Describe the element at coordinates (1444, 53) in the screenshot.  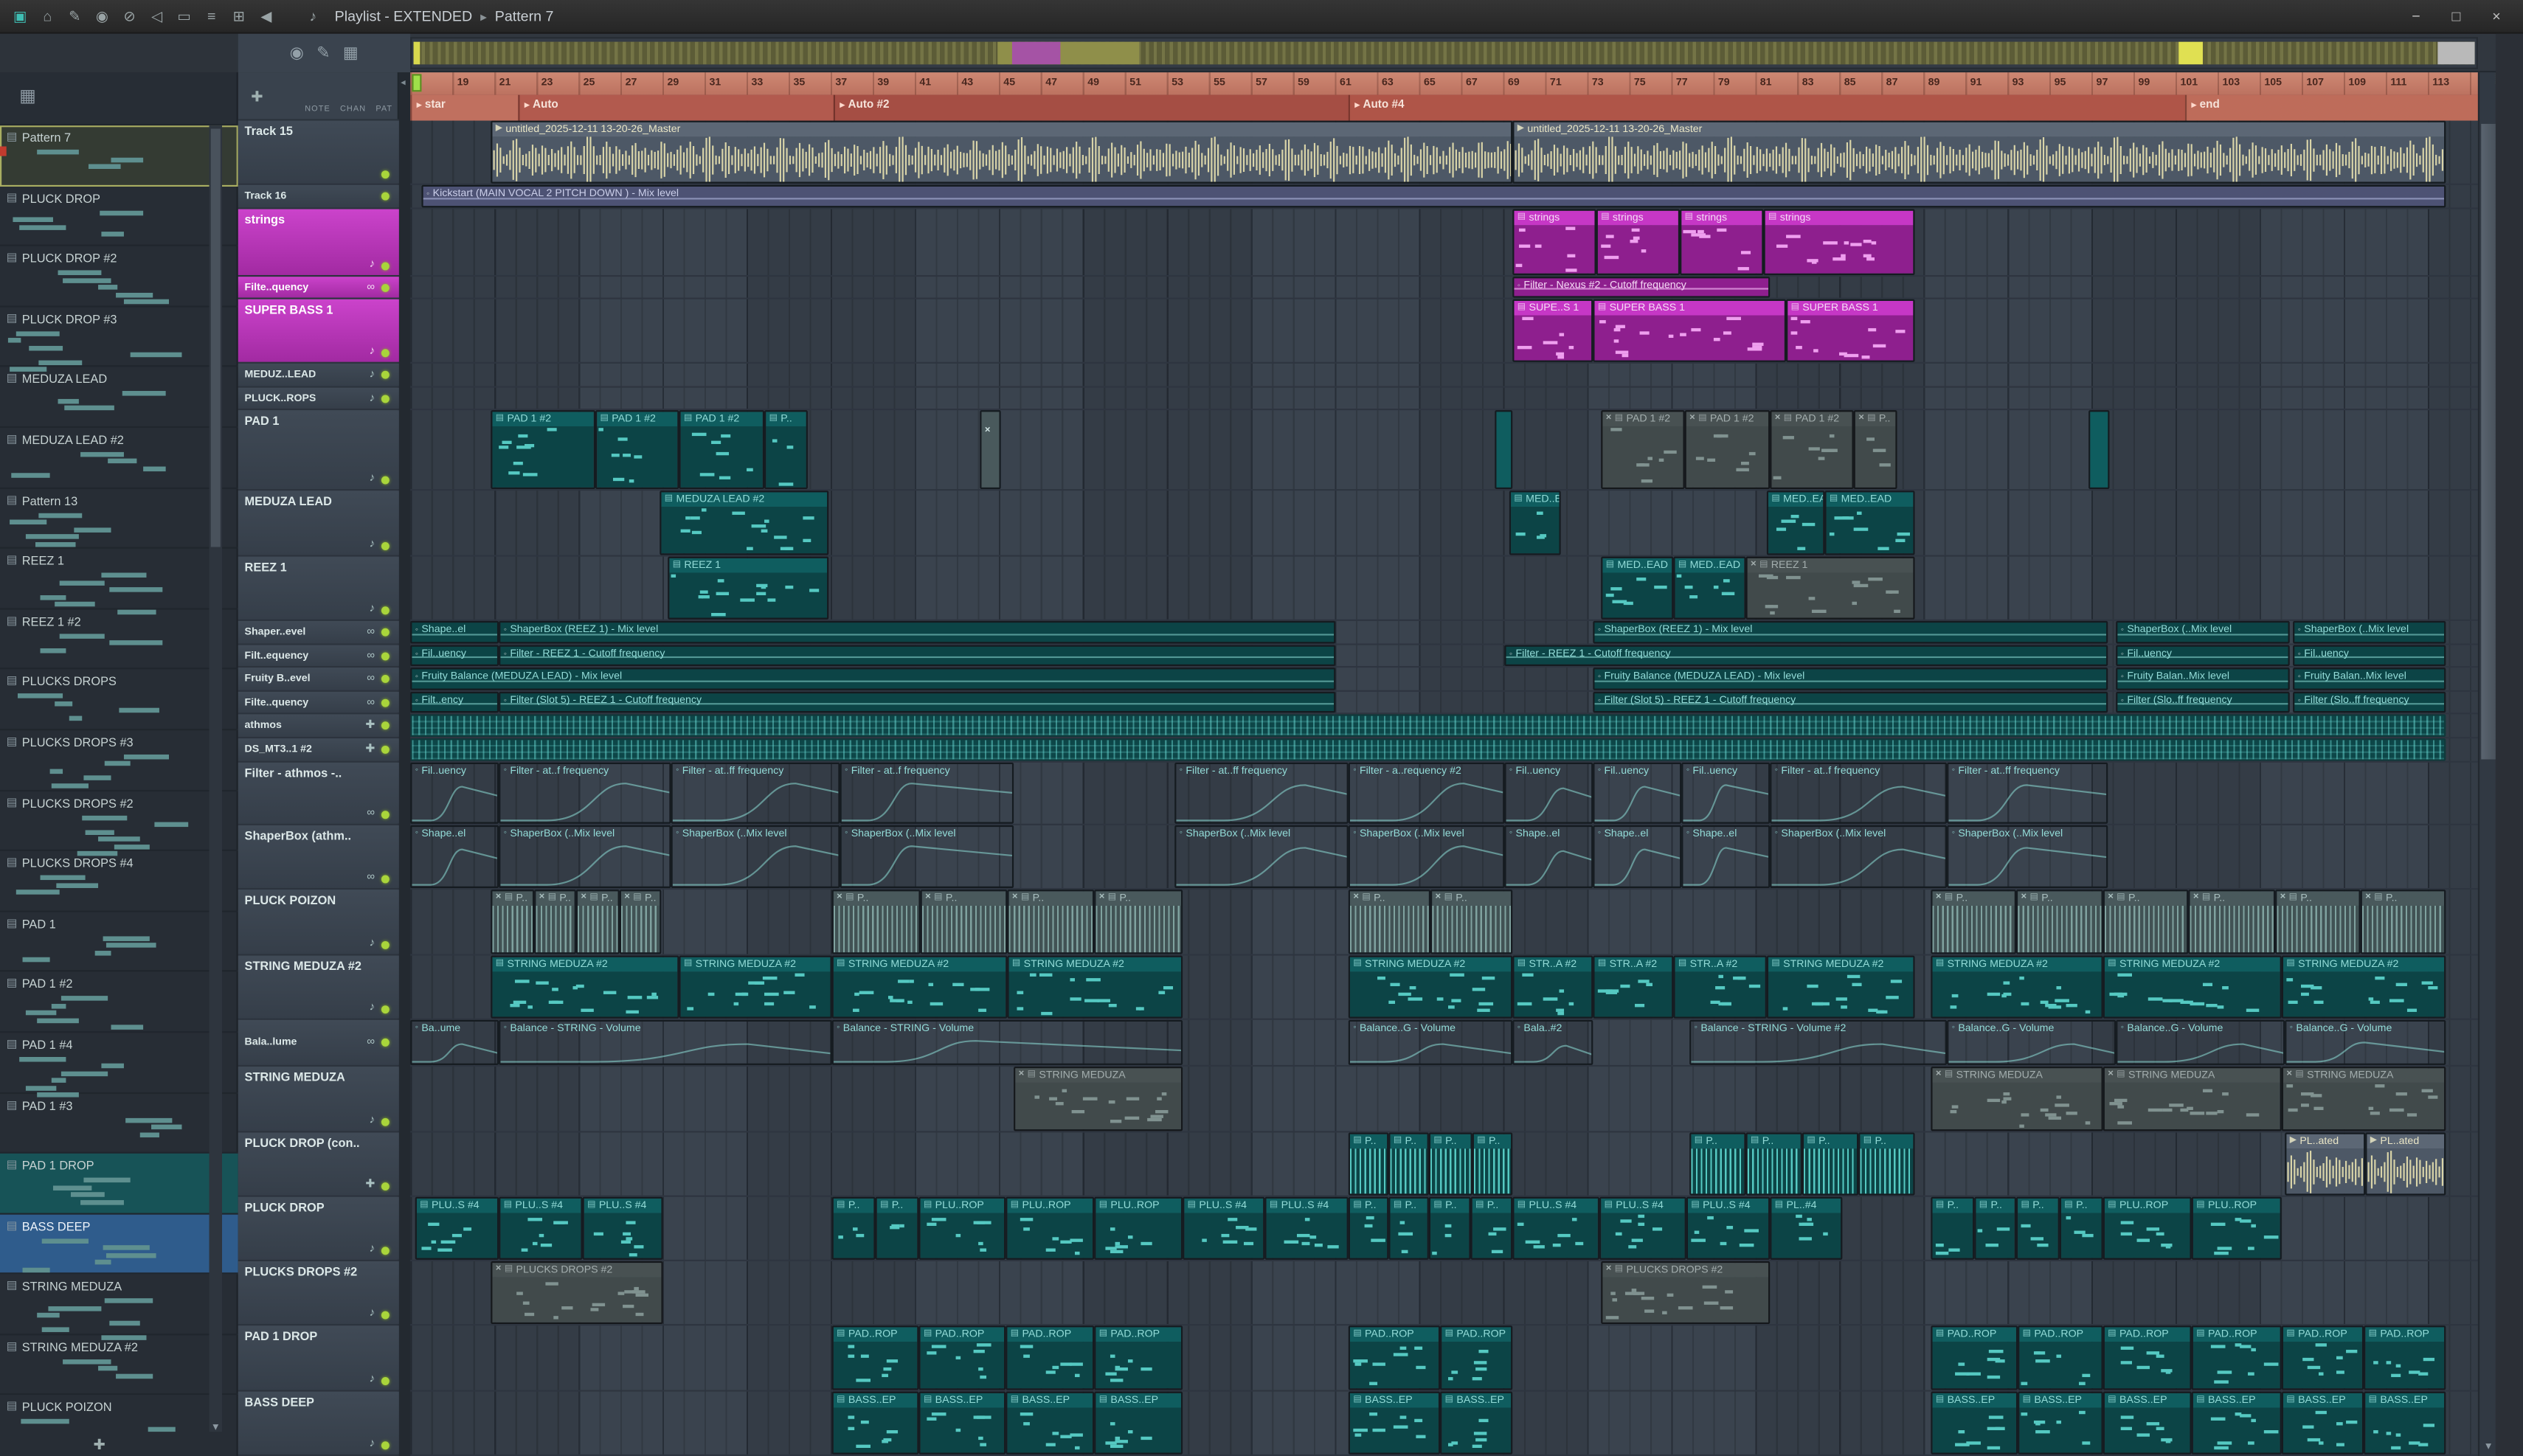
I see `playlist-overview-scrollbar` at that location.